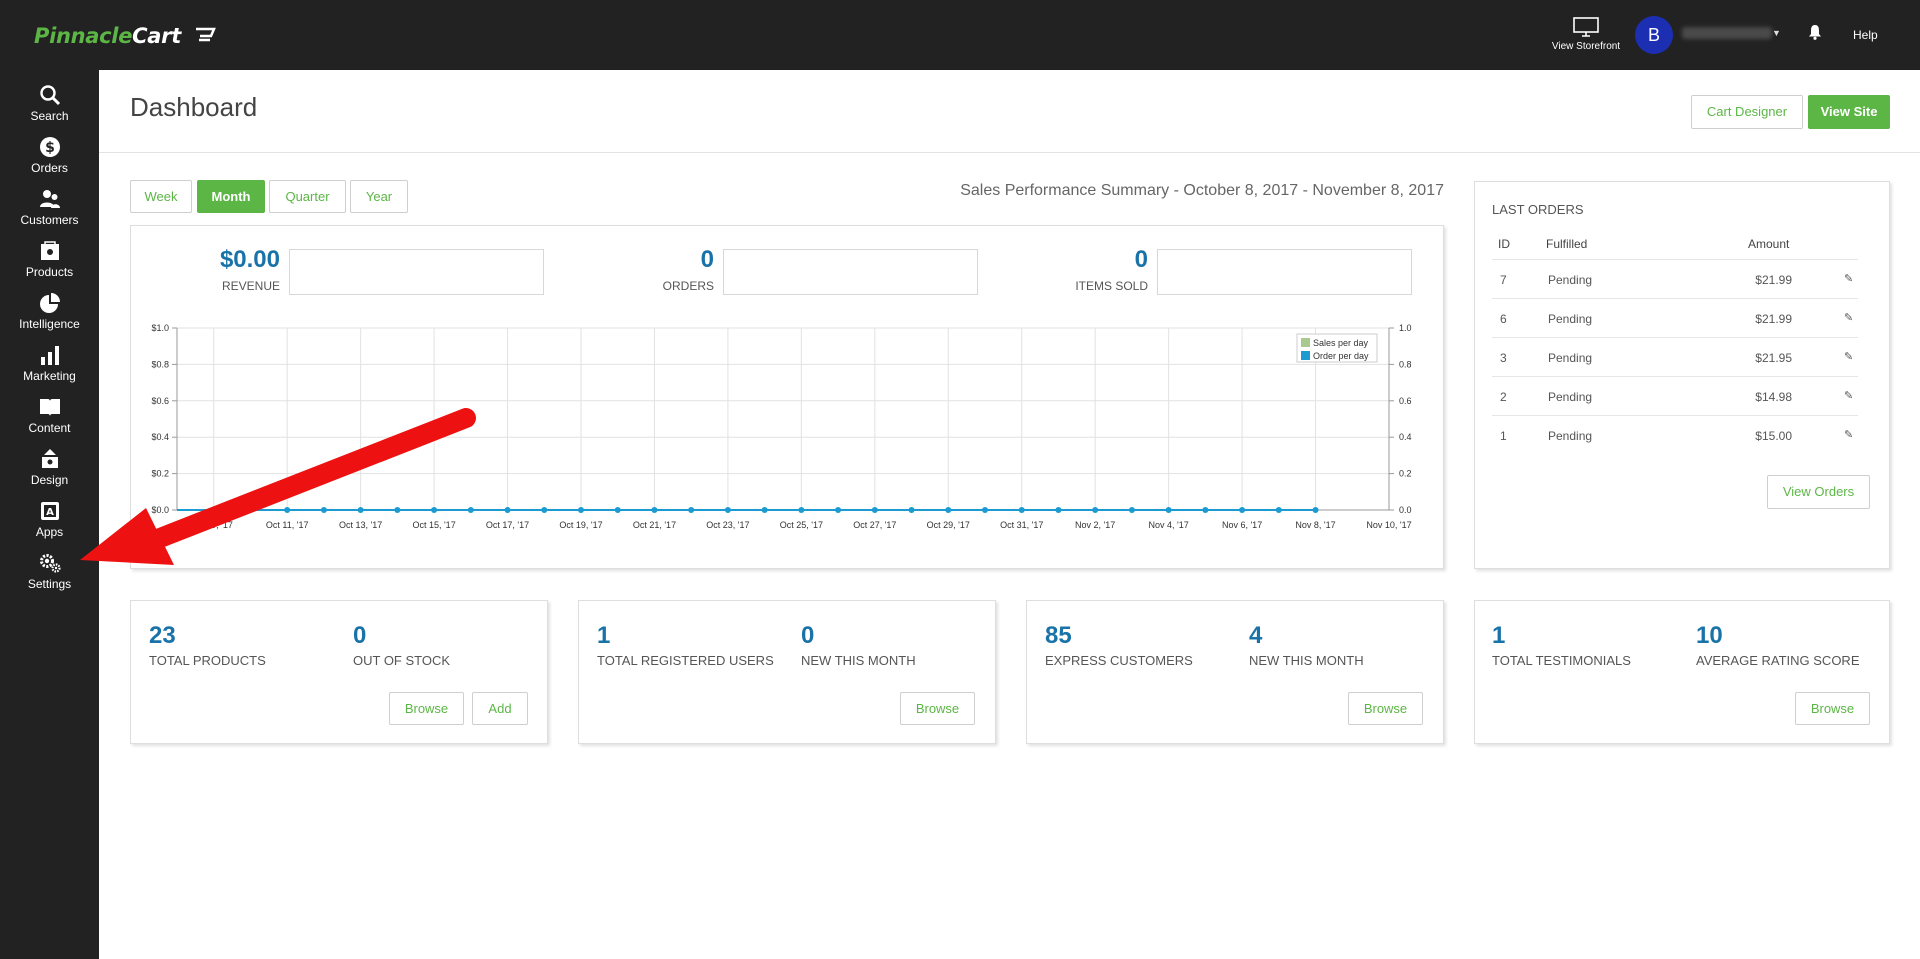  What do you see at coordinates (416, 272) in the screenshot?
I see `revenue-sparkline-box` at bounding box center [416, 272].